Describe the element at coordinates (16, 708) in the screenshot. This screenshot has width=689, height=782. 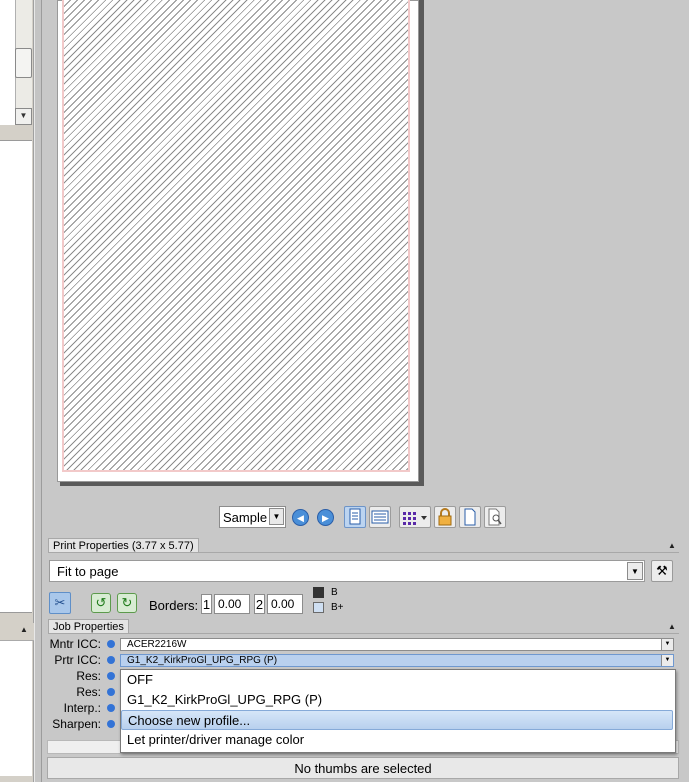
I see `left-list-bottom` at that location.